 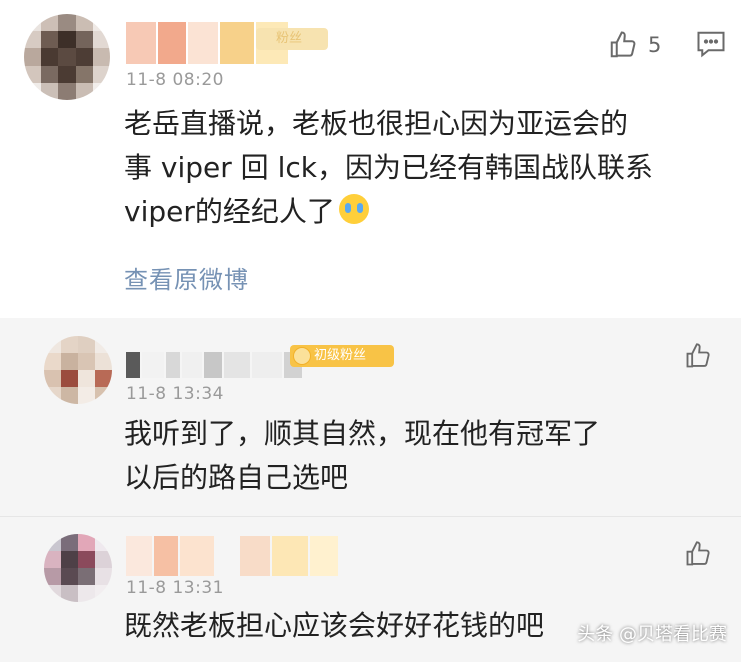 I want to click on reply-comment-icon, so click(x=711, y=44).